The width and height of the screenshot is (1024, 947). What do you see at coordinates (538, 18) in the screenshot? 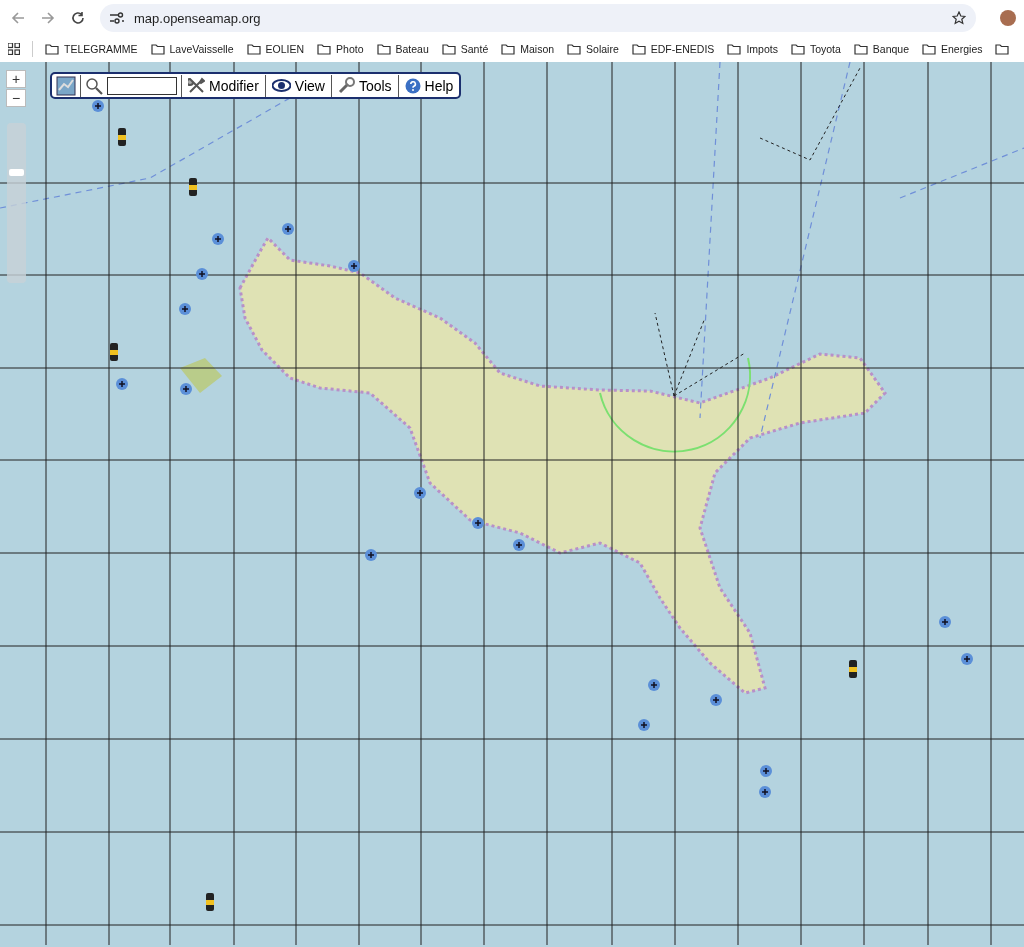
I see `address-bar: map.openseamap.org` at bounding box center [538, 18].